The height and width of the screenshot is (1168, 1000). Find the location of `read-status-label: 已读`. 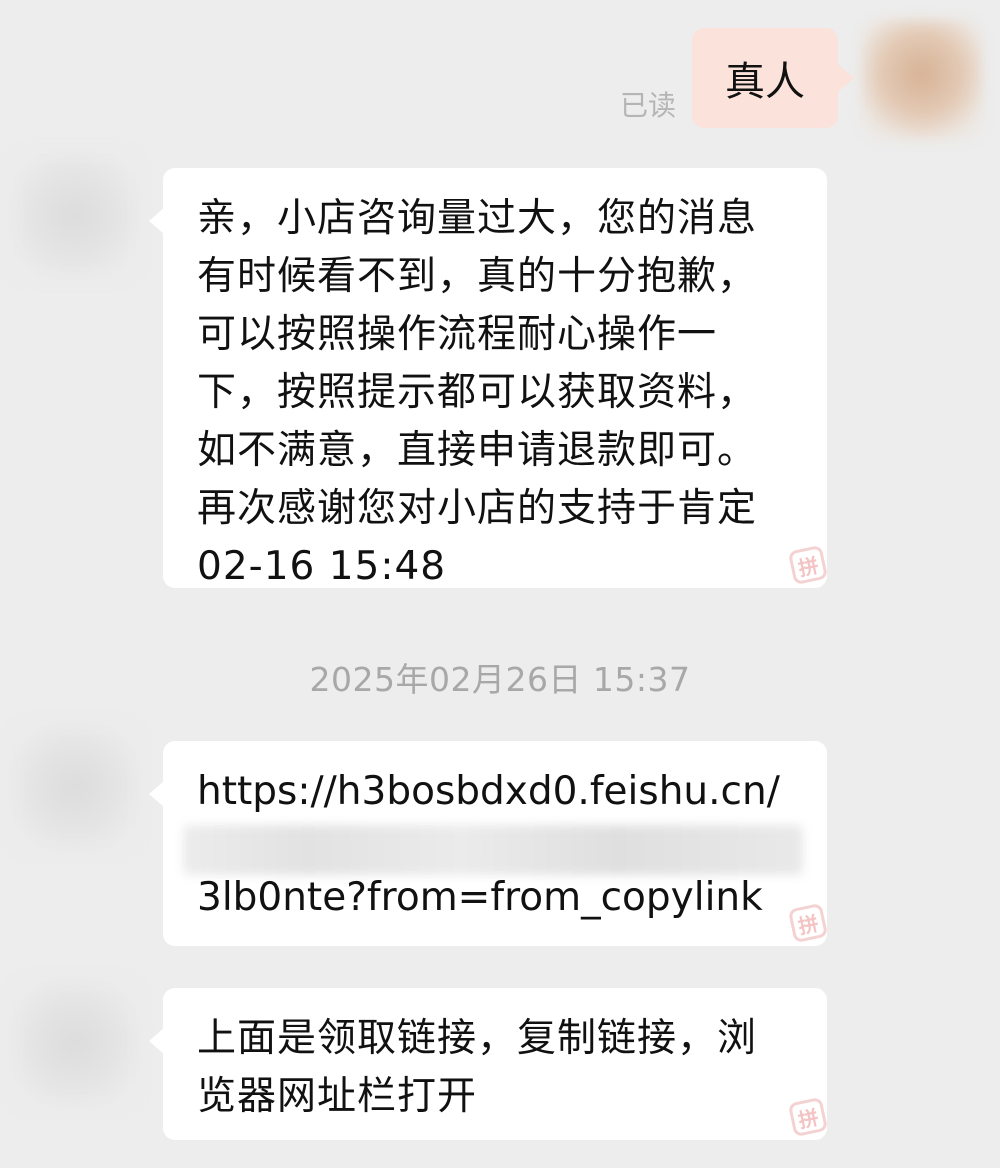

read-status-label: 已读 is located at coordinates (648, 105).